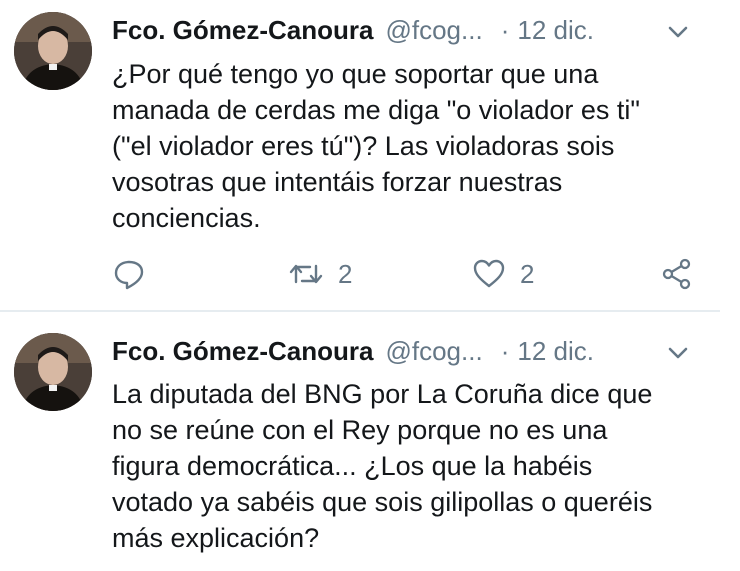  I want to click on share-button, so click(677, 274).